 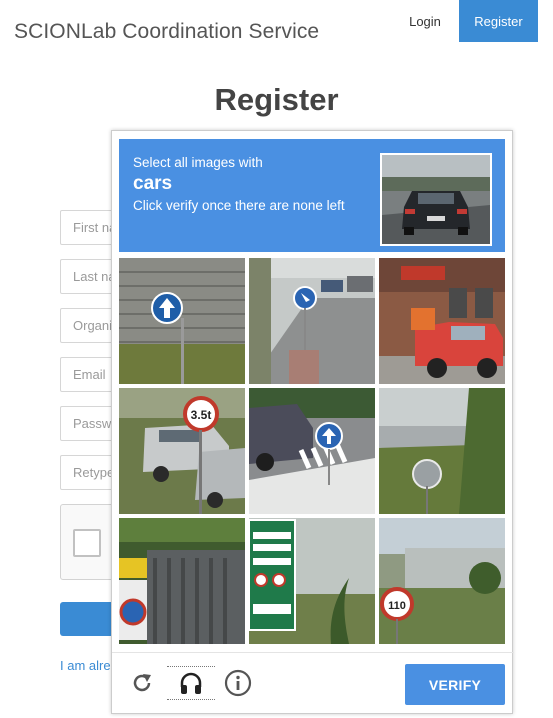 I want to click on info-icon, so click(x=238, y=683).